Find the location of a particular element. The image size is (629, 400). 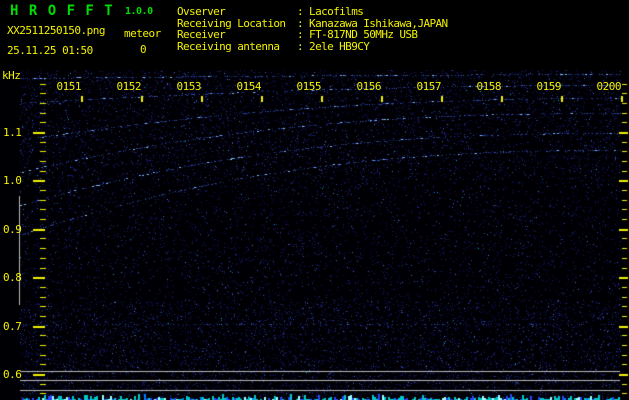

frequency-tick-label: 0.7 is located at coordinates (12, 326).